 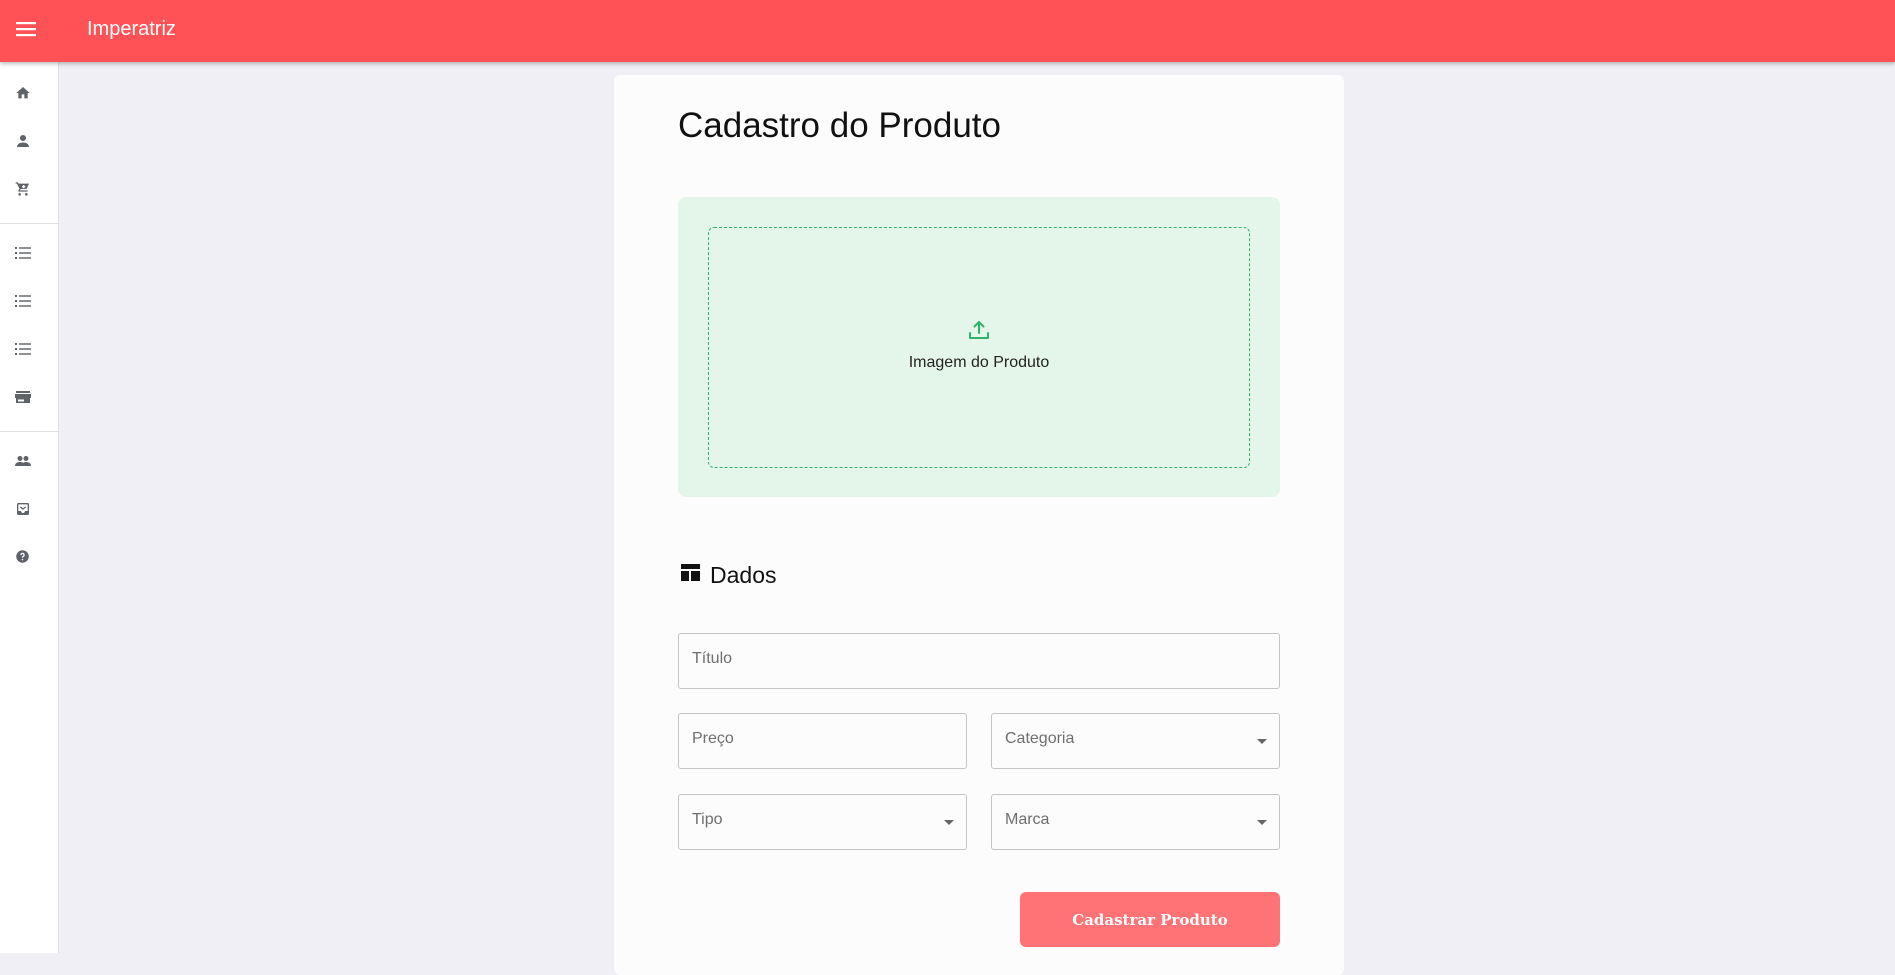 What do you see at coordinates (822, 741) in the screenshot?
I see `preco-field: Preço` at bounding box center [822, 741].